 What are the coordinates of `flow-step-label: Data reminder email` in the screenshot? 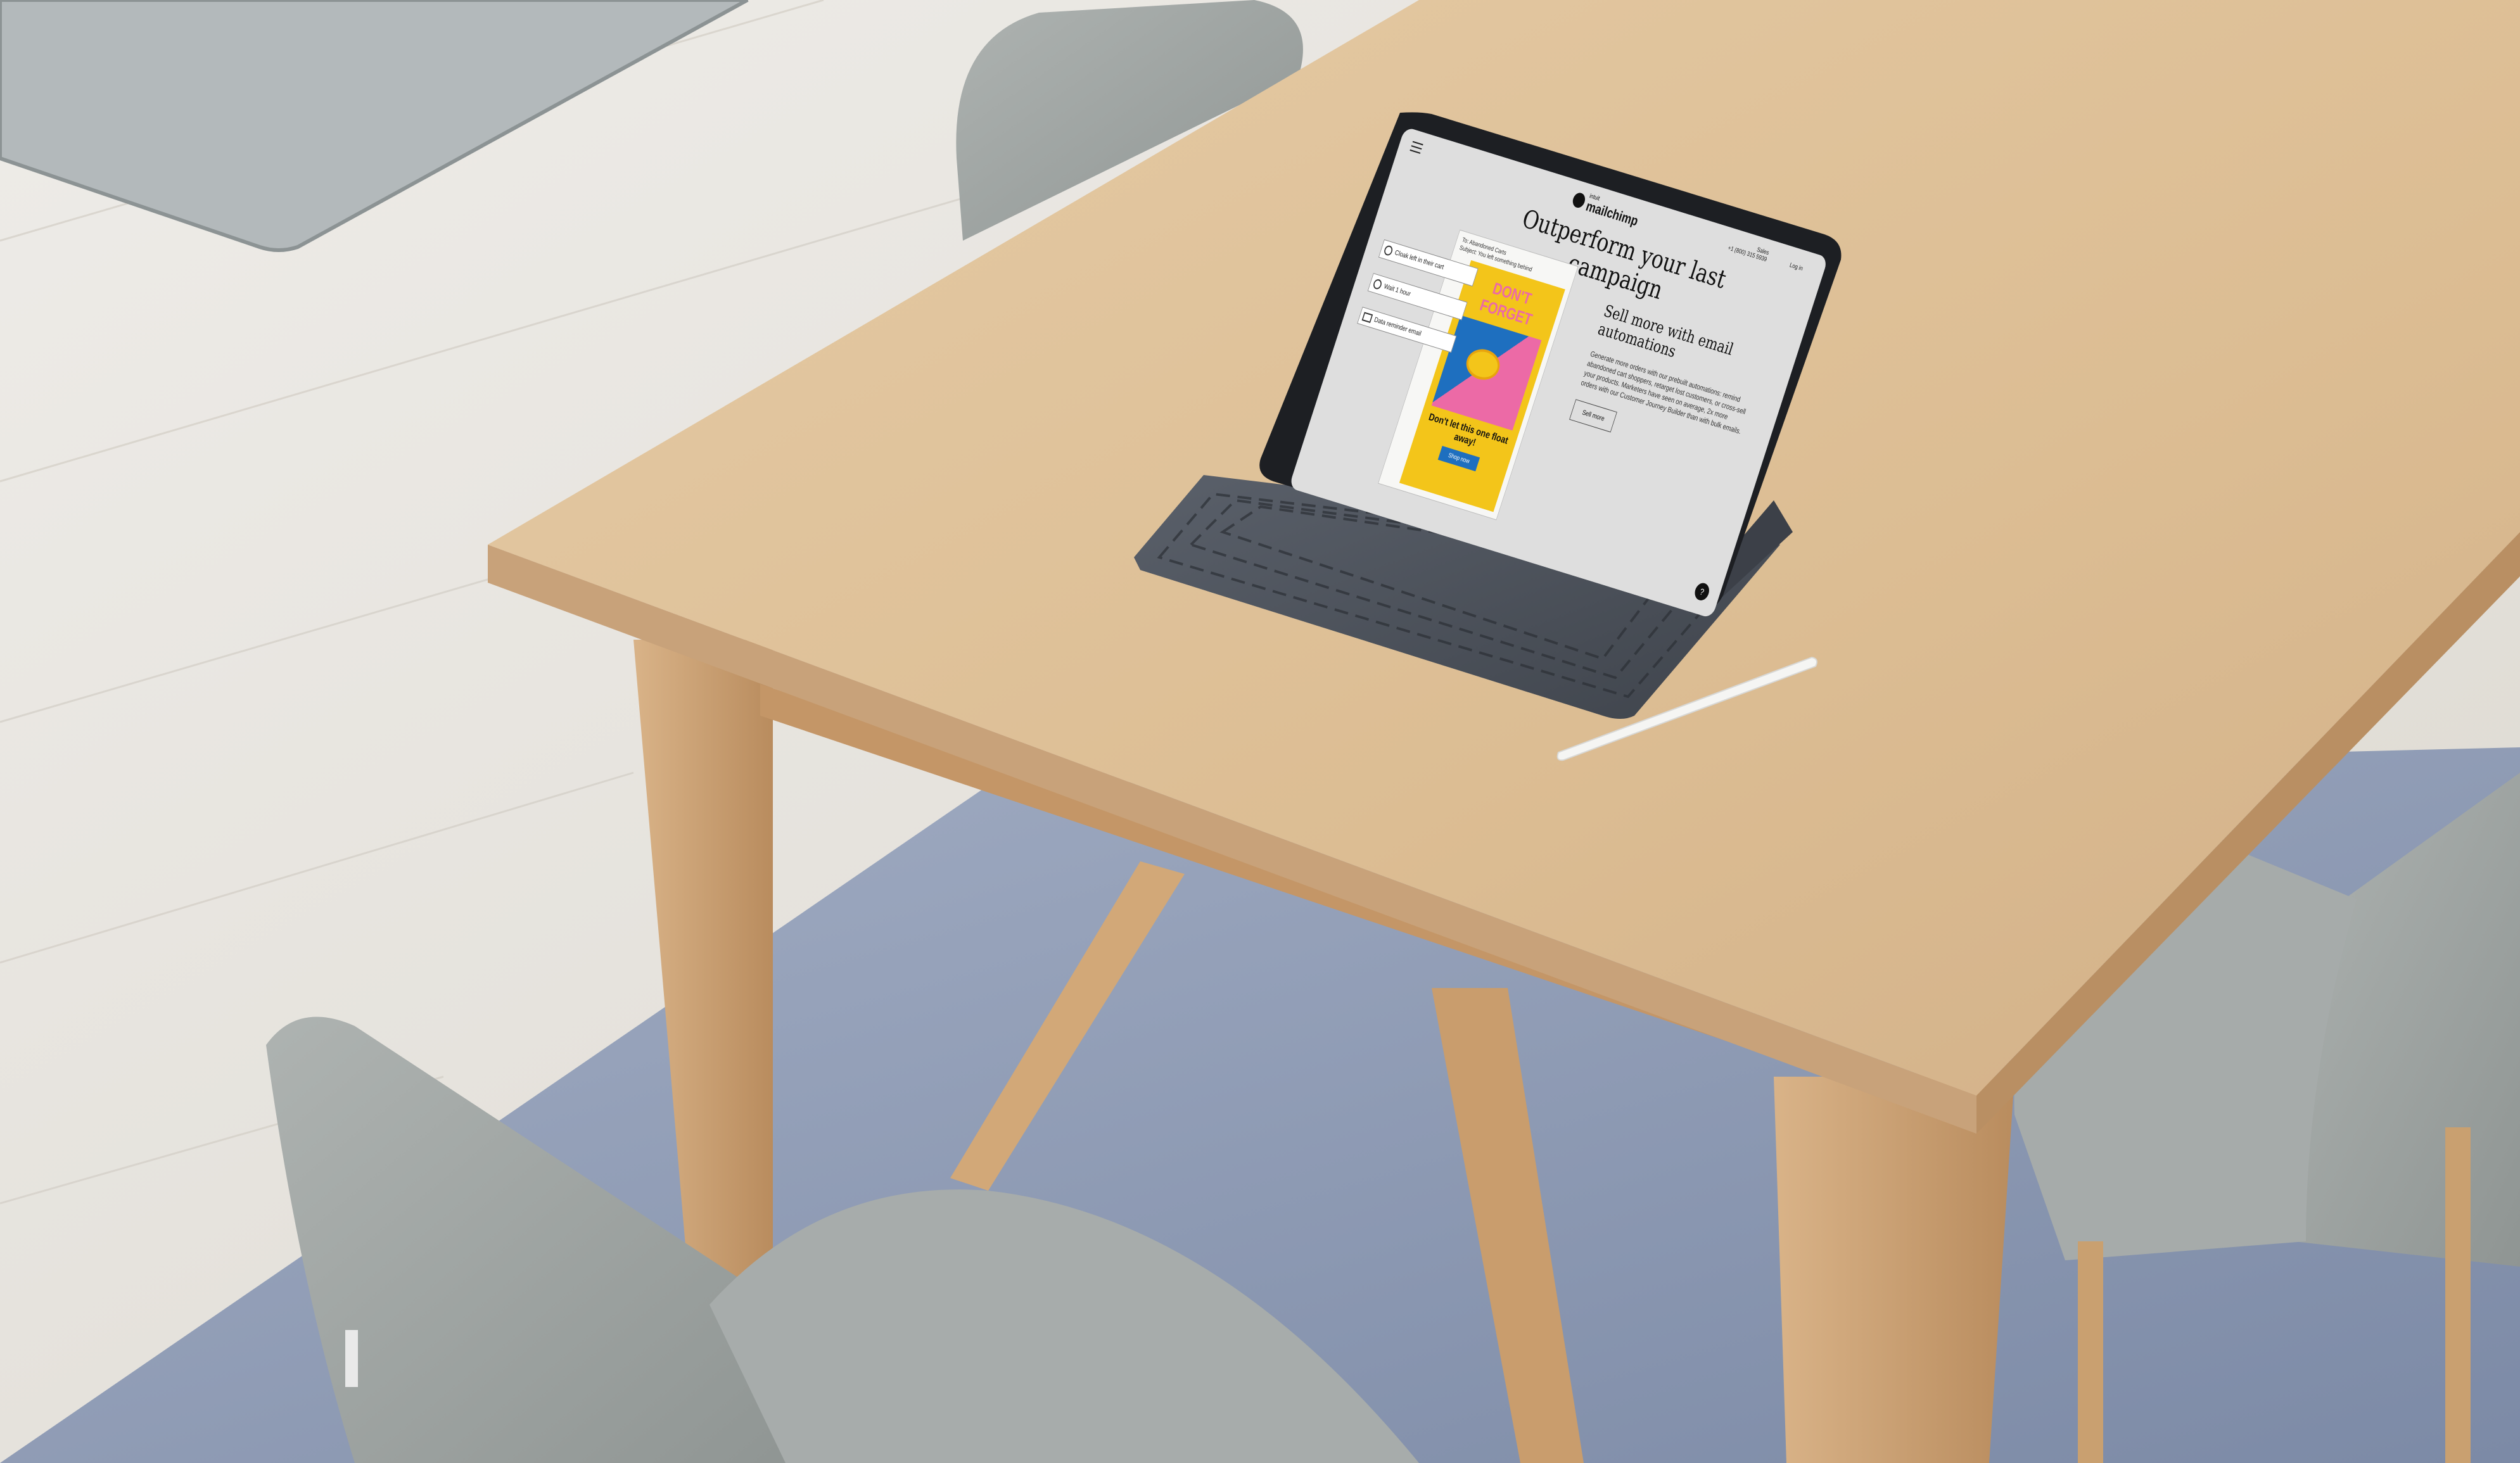 It's located at (1397, 327).